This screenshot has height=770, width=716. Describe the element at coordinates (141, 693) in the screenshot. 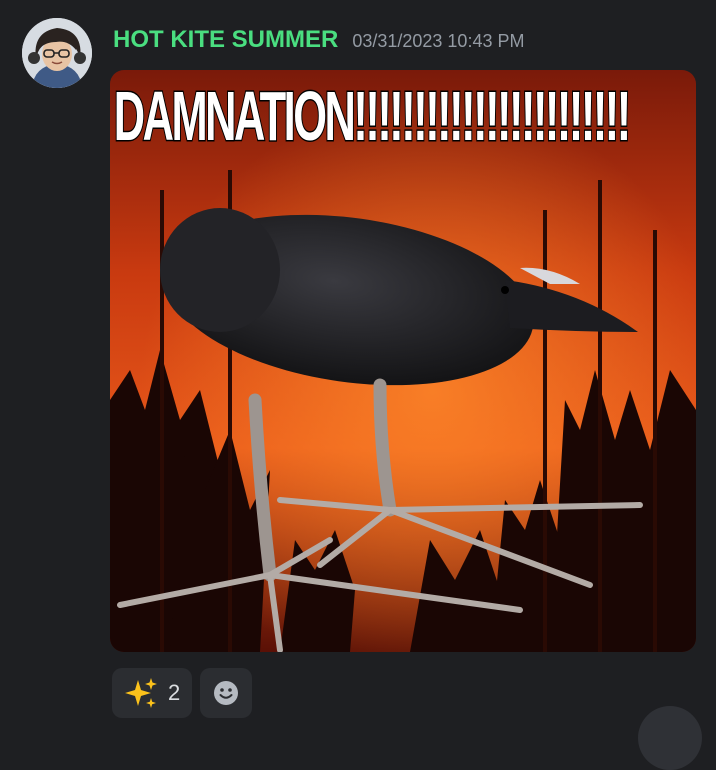

I see `sparkles-icon` at that location.